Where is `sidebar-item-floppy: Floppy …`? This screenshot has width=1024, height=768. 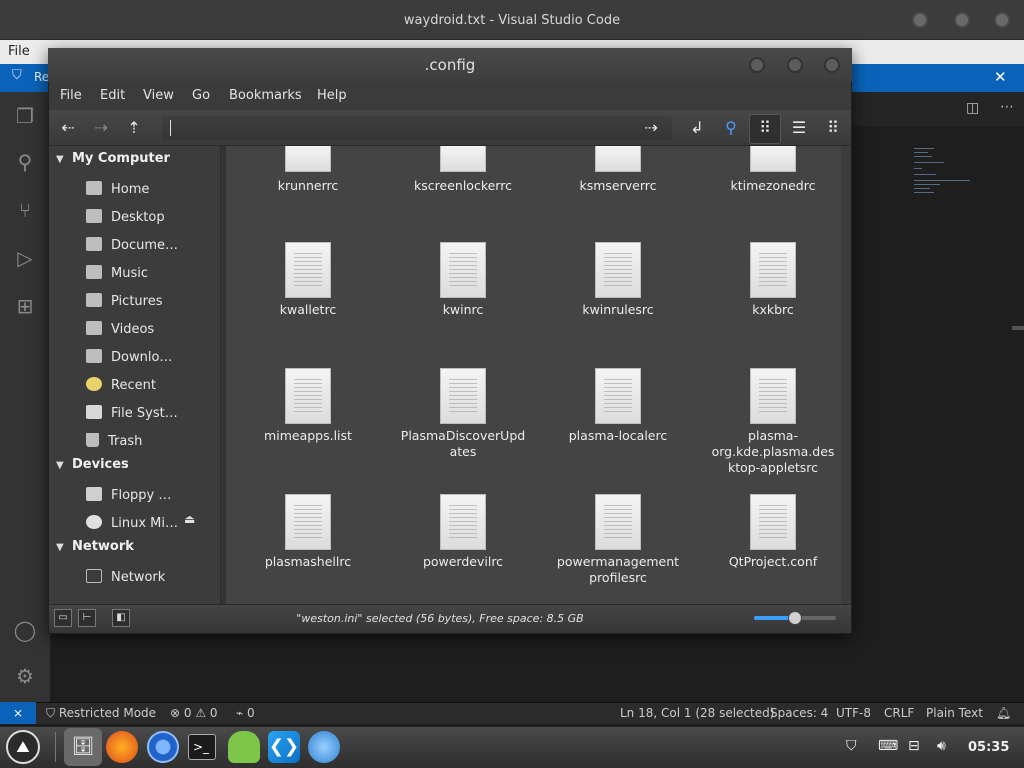 sidebar-item-floppy: Floppy … is located at coordinates (149, 495).